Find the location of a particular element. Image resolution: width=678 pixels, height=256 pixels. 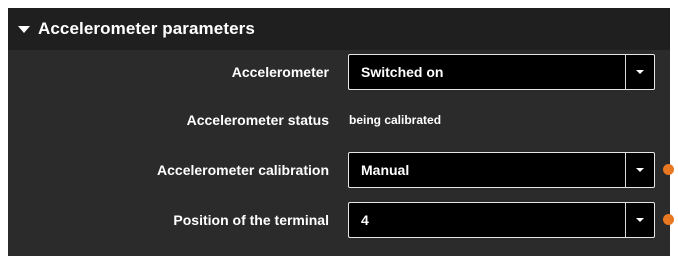

accelerometer-calibration-select: Manual is located at coordinates (501, 170).